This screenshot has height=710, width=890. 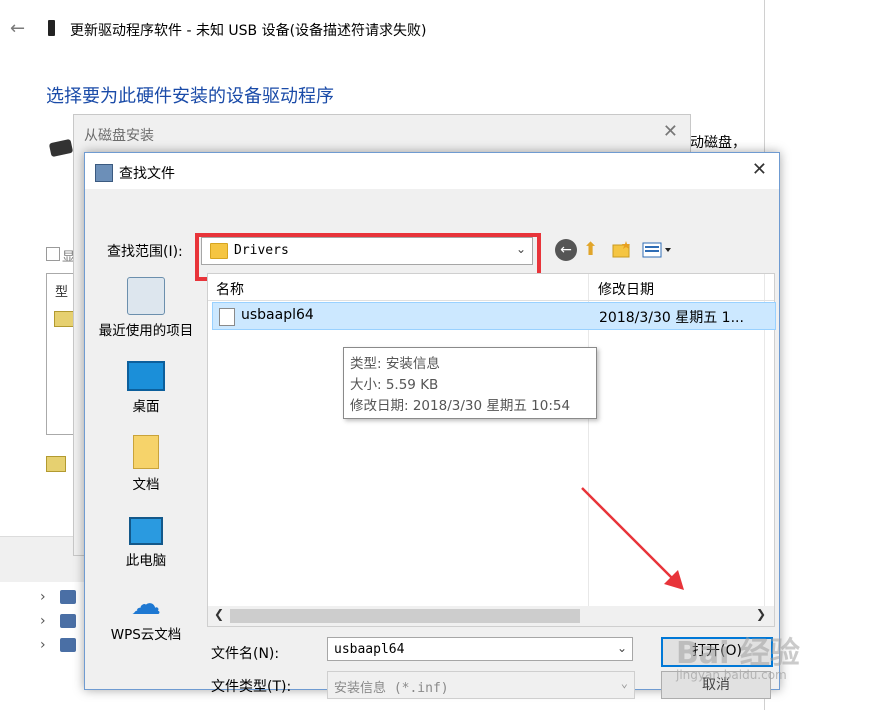 I want to click on back-icon: ←, so click(x=566, y=250).